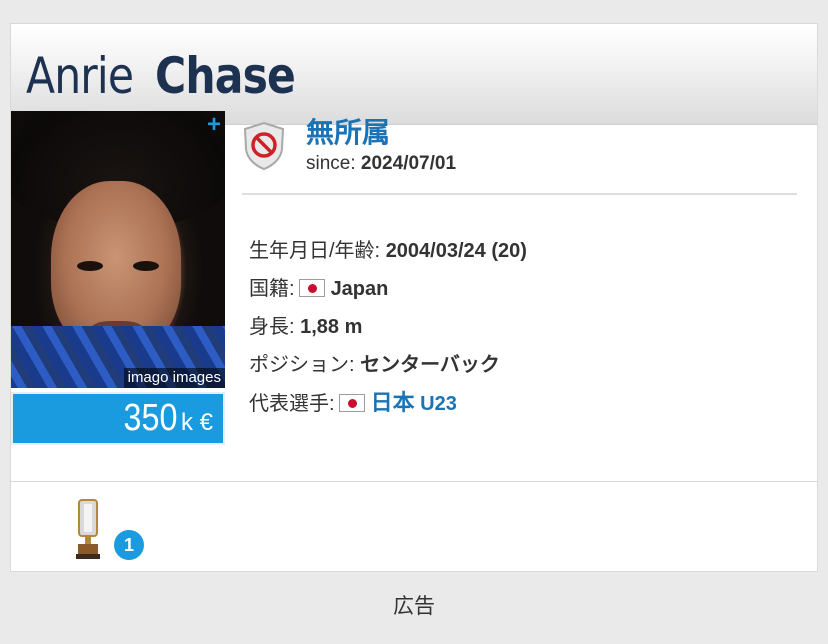 The height and width of the screenshot is (644, 828). Describe the element at coordinates (88, 529) in the screenshot. I see `trophy-icon` at that location.